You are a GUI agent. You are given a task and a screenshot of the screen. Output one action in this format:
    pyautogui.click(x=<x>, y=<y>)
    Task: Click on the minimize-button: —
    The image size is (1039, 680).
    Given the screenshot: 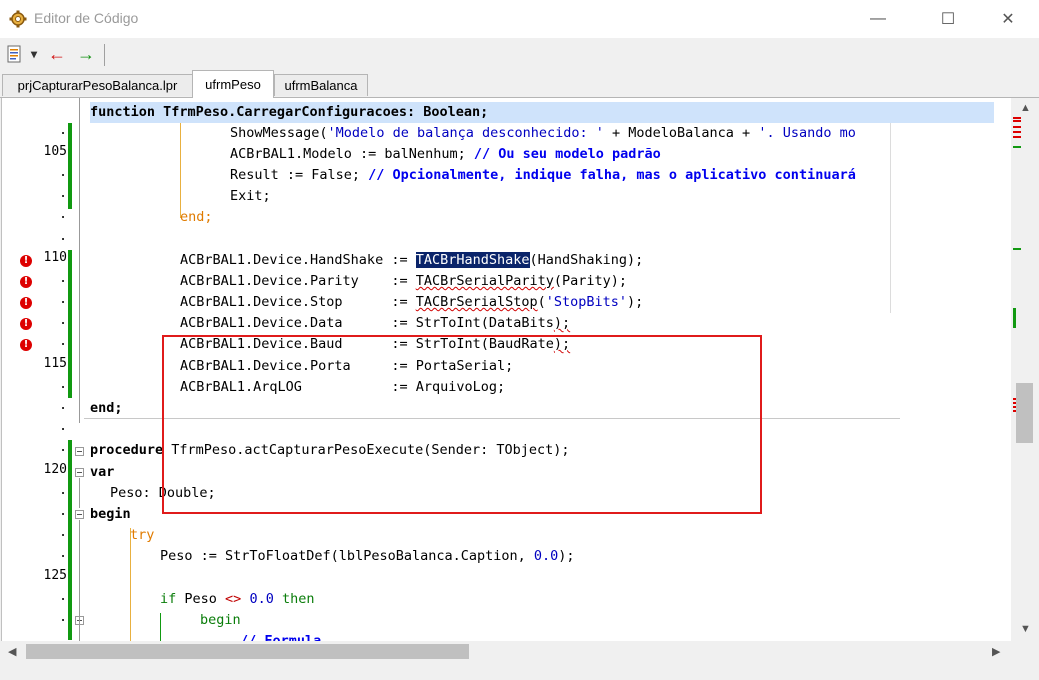 What is the action you would take?
    pyautogui.click(x=878, y=19)
    